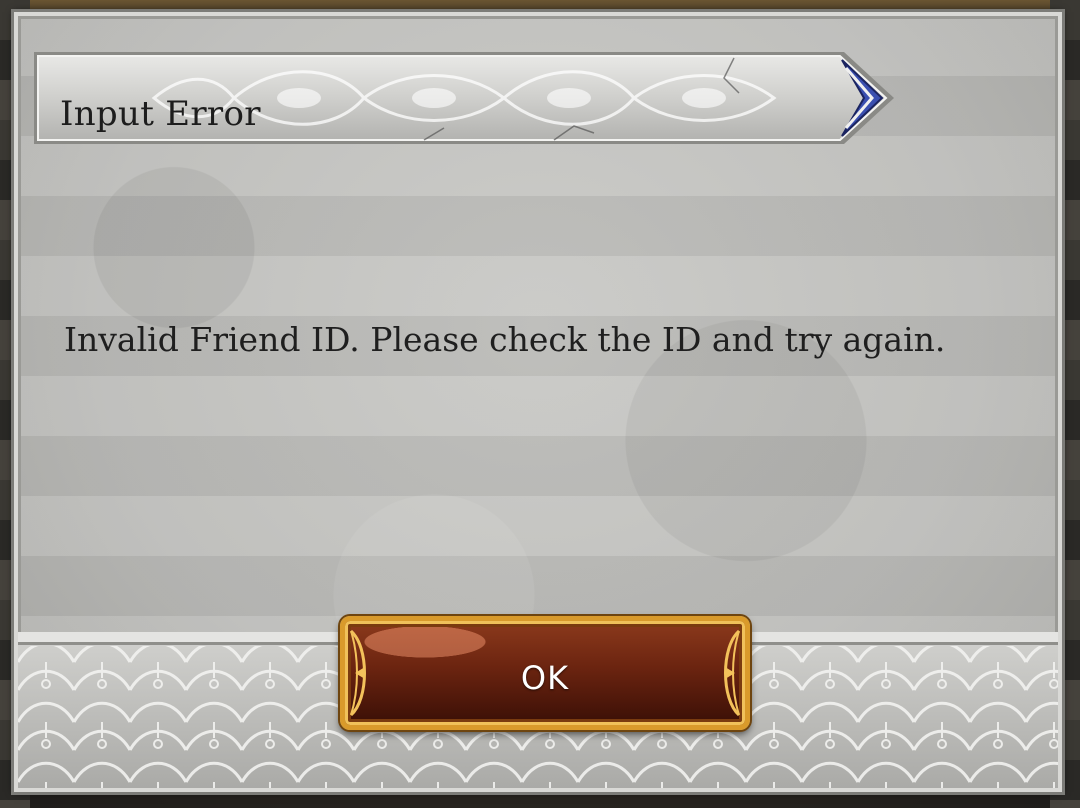 This screenshot has height=808, width=1080. Describe the element at coordinates (545, 678) in the screenshot. I see `ok-button-label: OK` at that location.